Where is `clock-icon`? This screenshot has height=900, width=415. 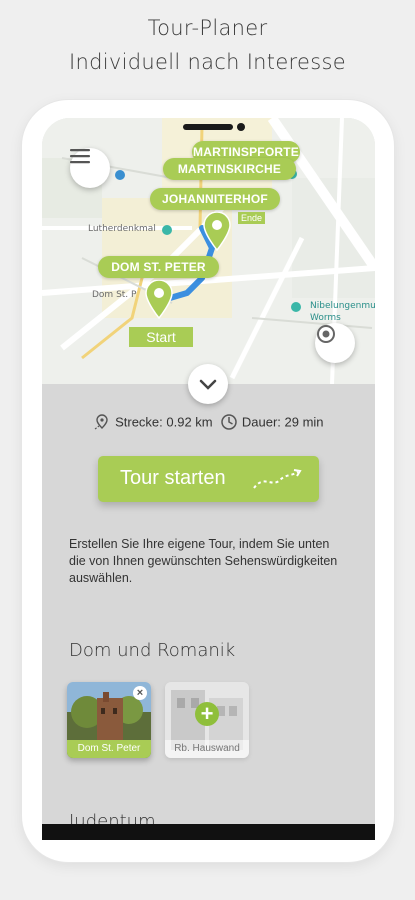 clock-icon is located at coordinates (229, 422).